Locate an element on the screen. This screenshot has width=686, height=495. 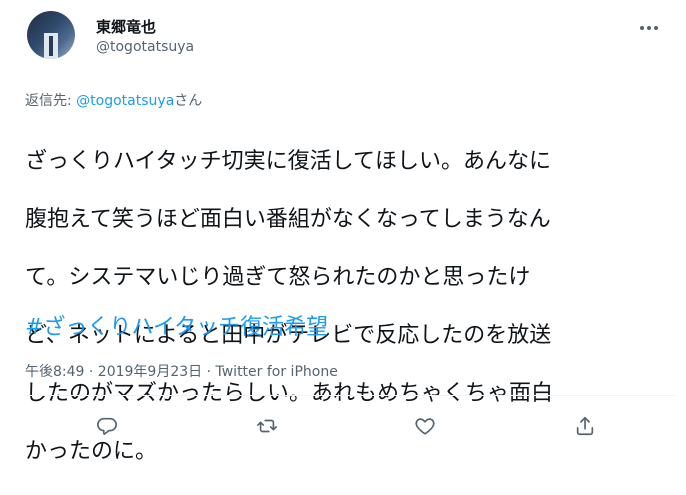
reply-context: 返信先: @togotatsuyaさん is located at coordinates (113, 100).